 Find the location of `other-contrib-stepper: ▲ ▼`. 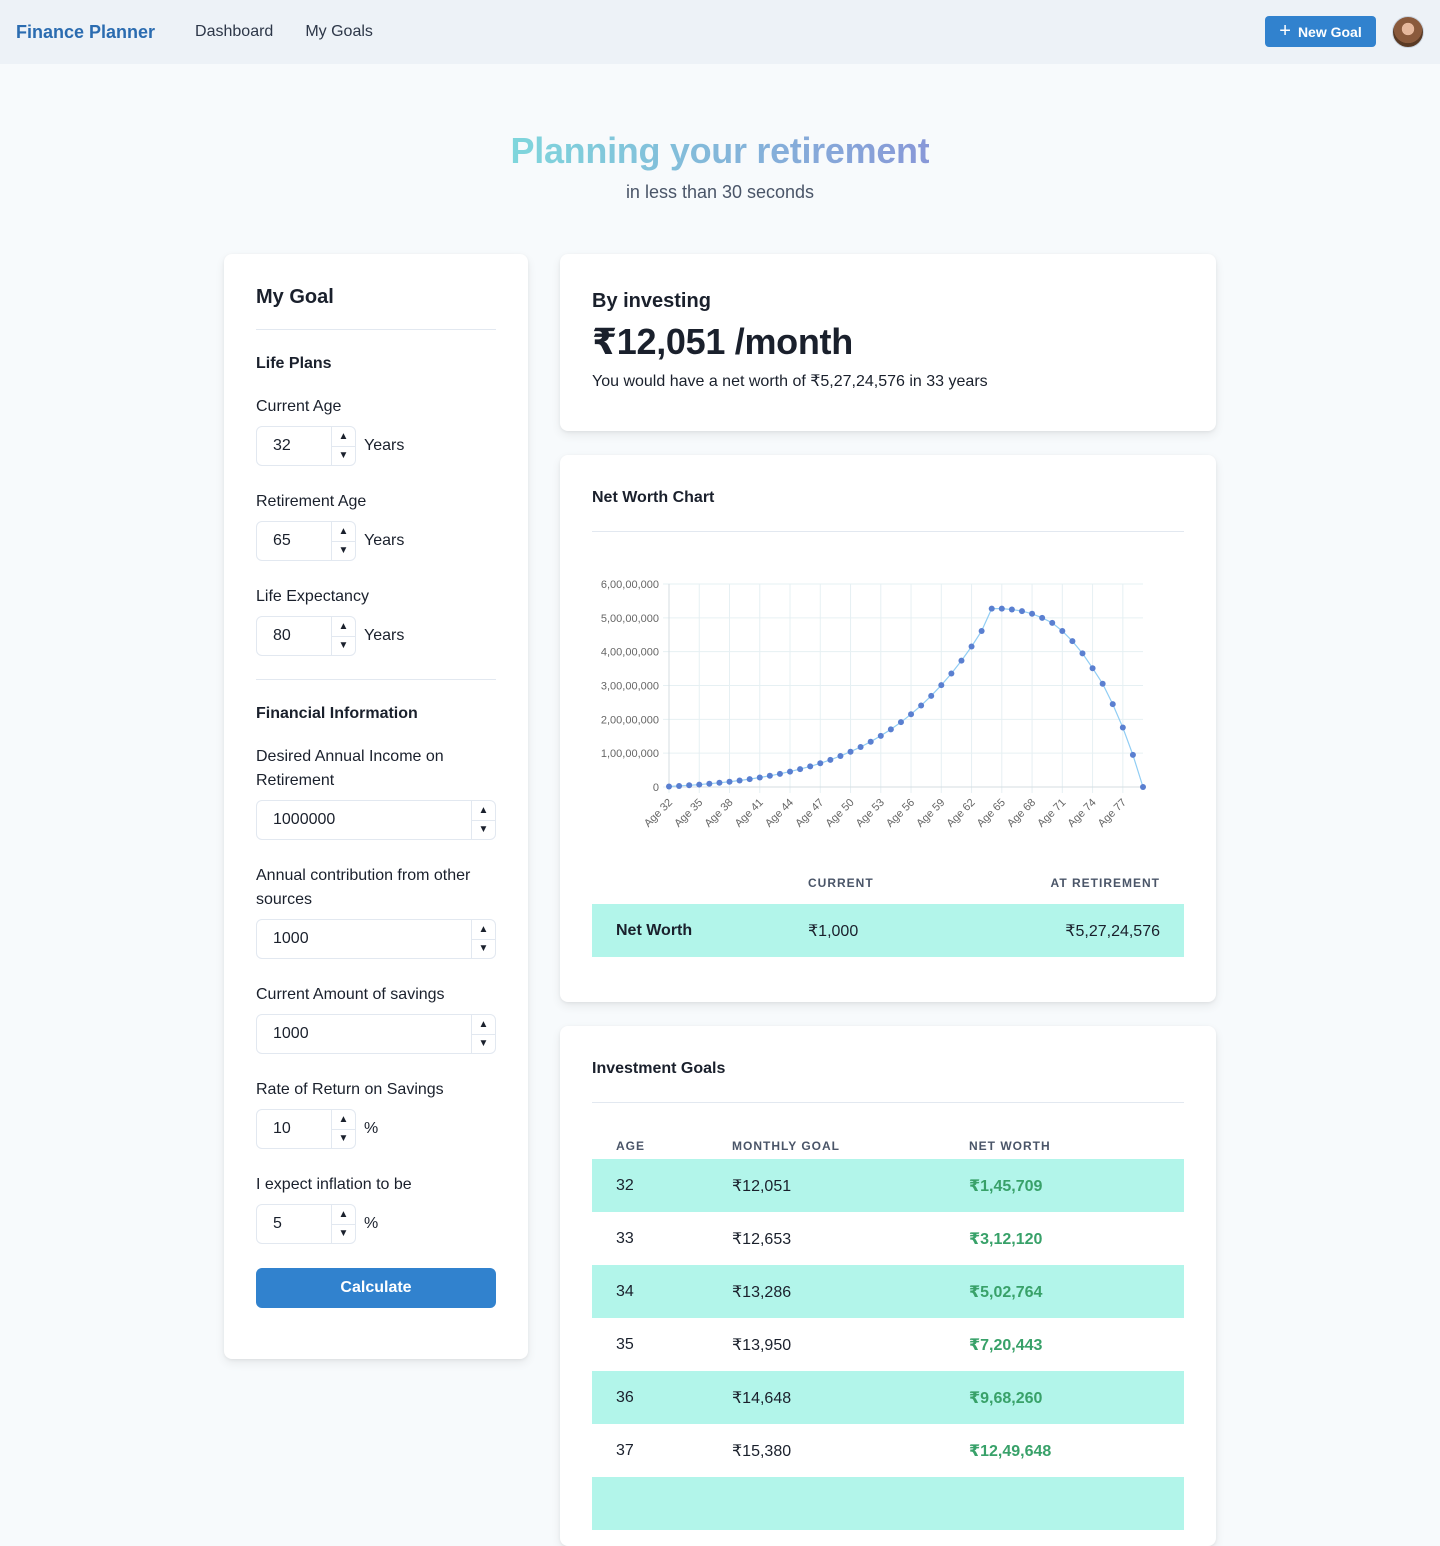

other-contrib-stepper: ▲ ▼ is located at coordinates (483, 939).